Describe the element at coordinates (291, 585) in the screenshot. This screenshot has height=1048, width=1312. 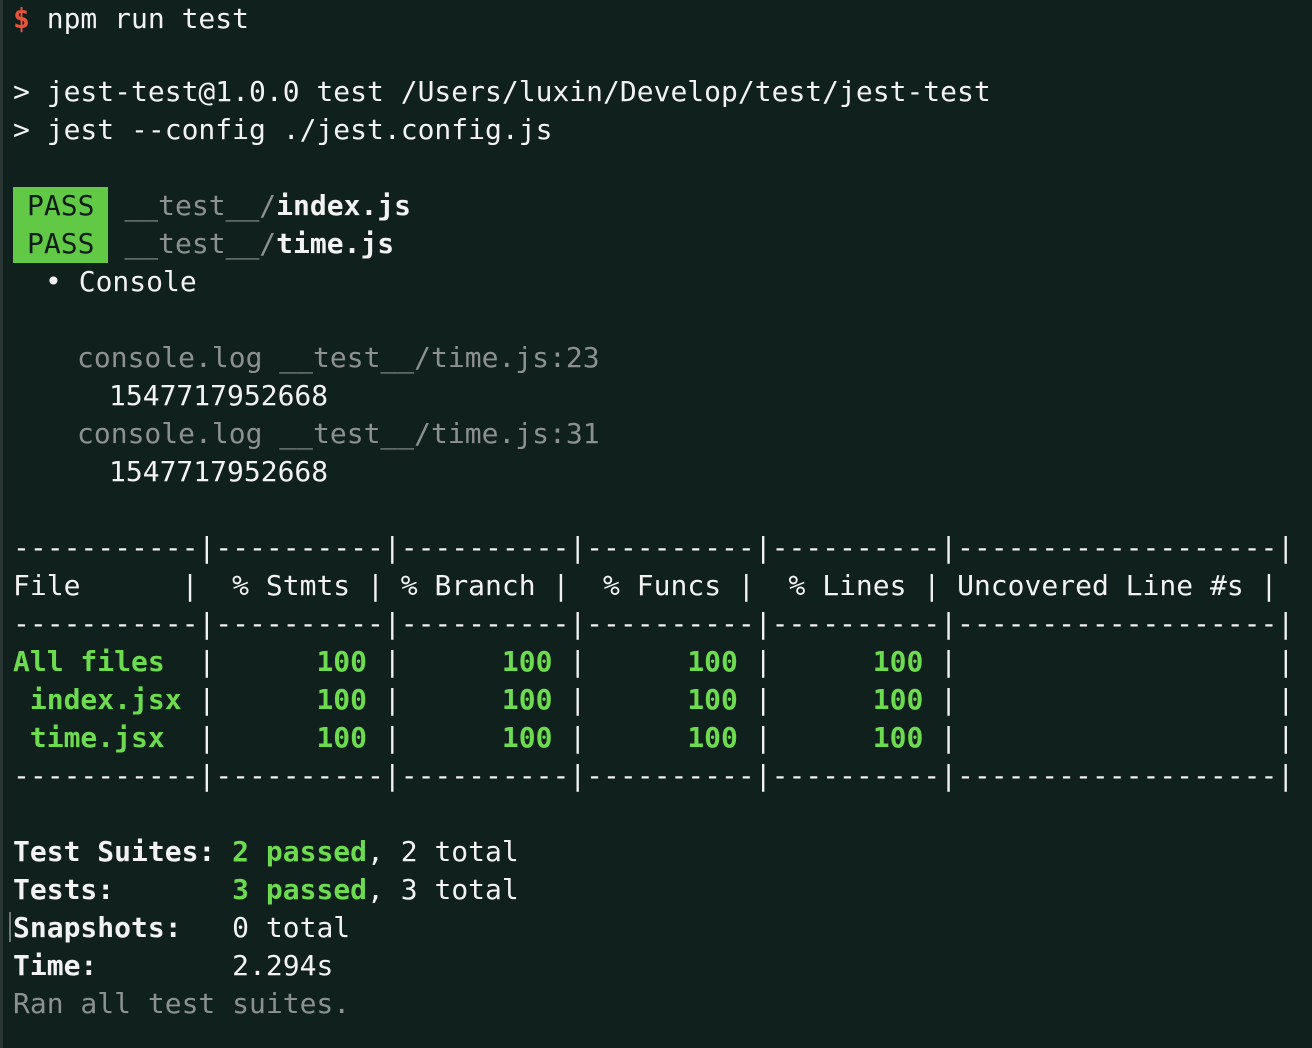
I see `coverage-col-stmts: % Stmts` at that location.